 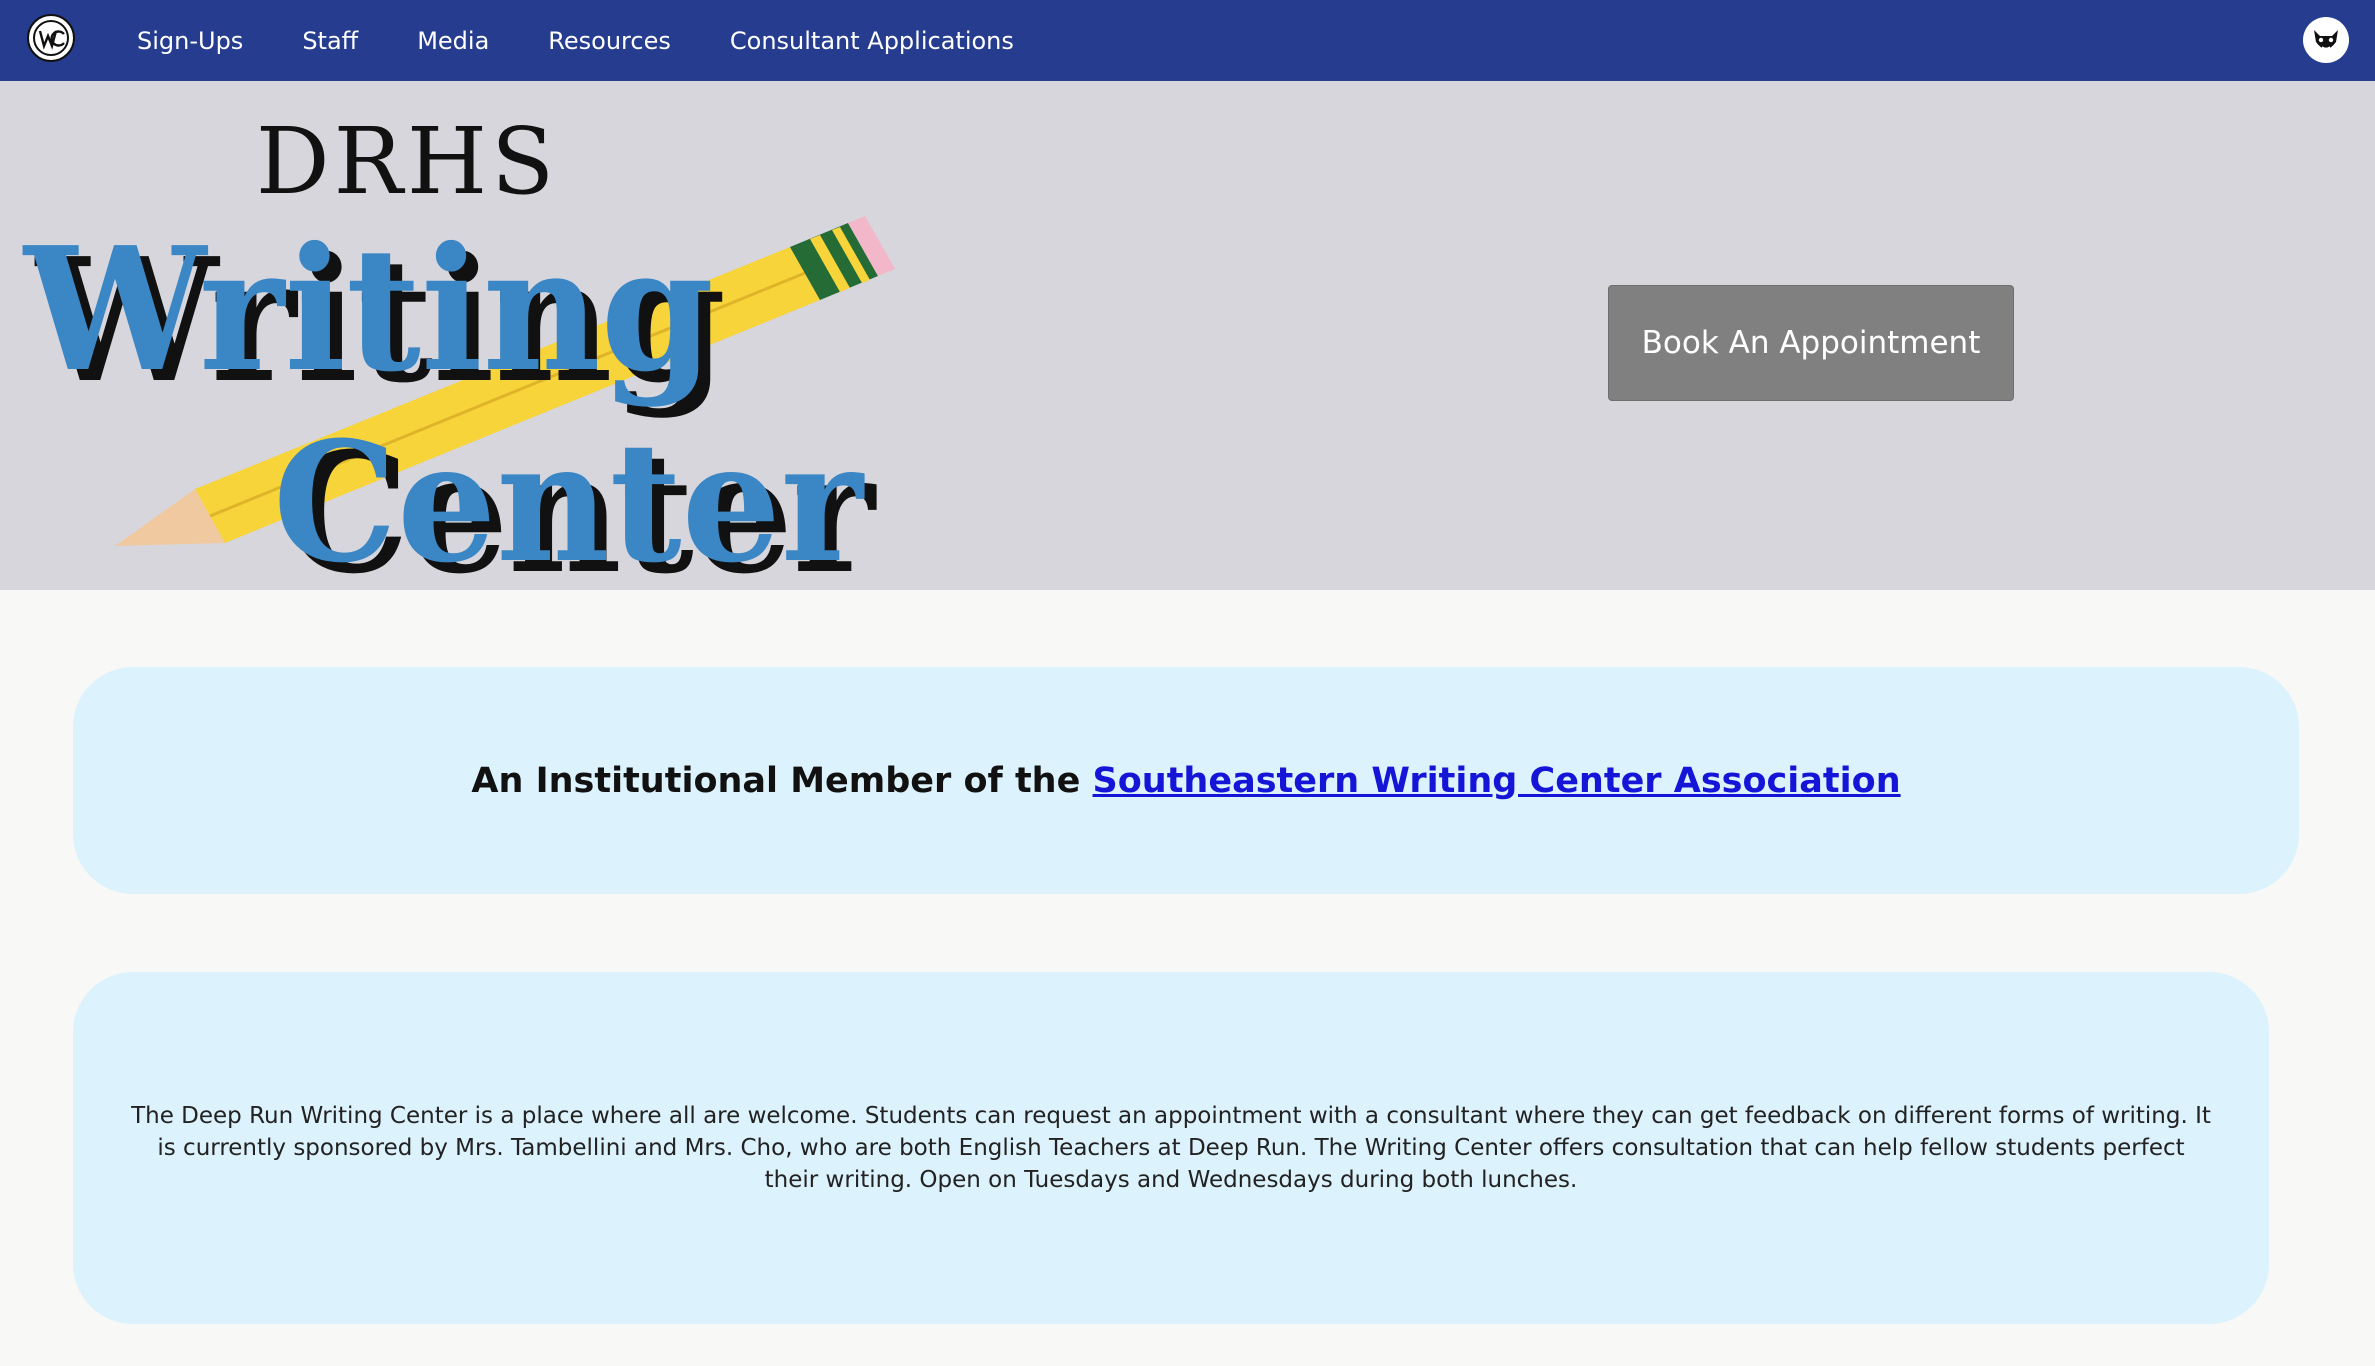 What do you see at coordinates (872, 41) in the screenshot?
I see `nav-item-consultant-applications: Consultant Applications` at bounding box center [872, 41].